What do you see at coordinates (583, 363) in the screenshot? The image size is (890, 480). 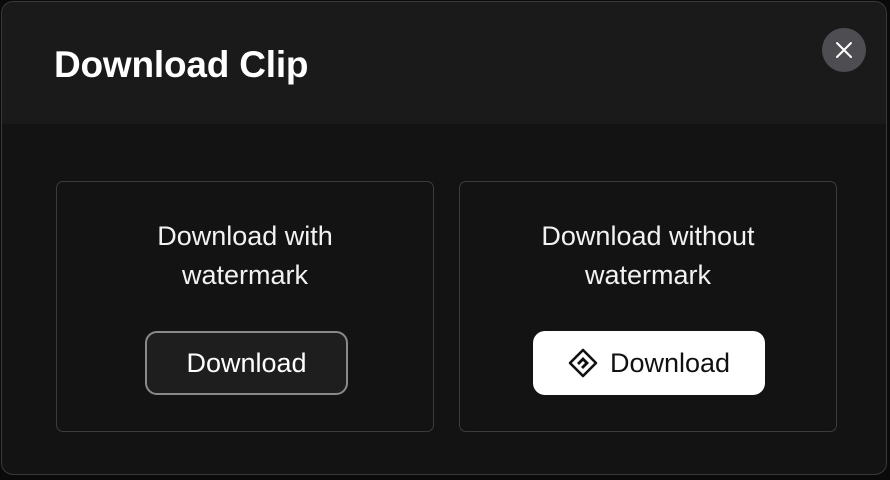 I see `diamond-icon` at bounding box center [583, 363].